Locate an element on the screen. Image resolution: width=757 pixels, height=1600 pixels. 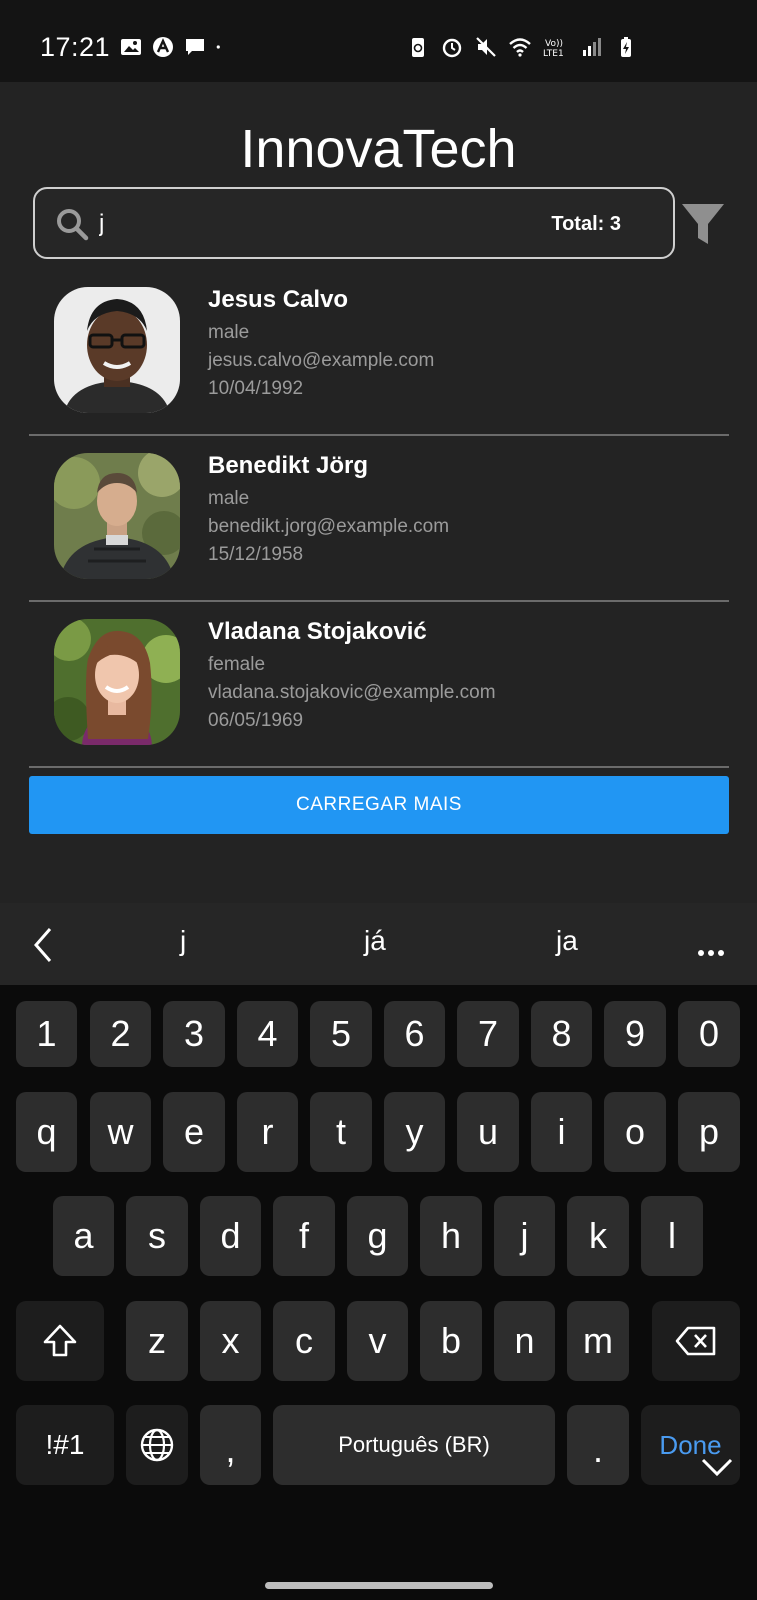
keyboard-suggestion-bar: j já ja is located at coordinates (378, 944).